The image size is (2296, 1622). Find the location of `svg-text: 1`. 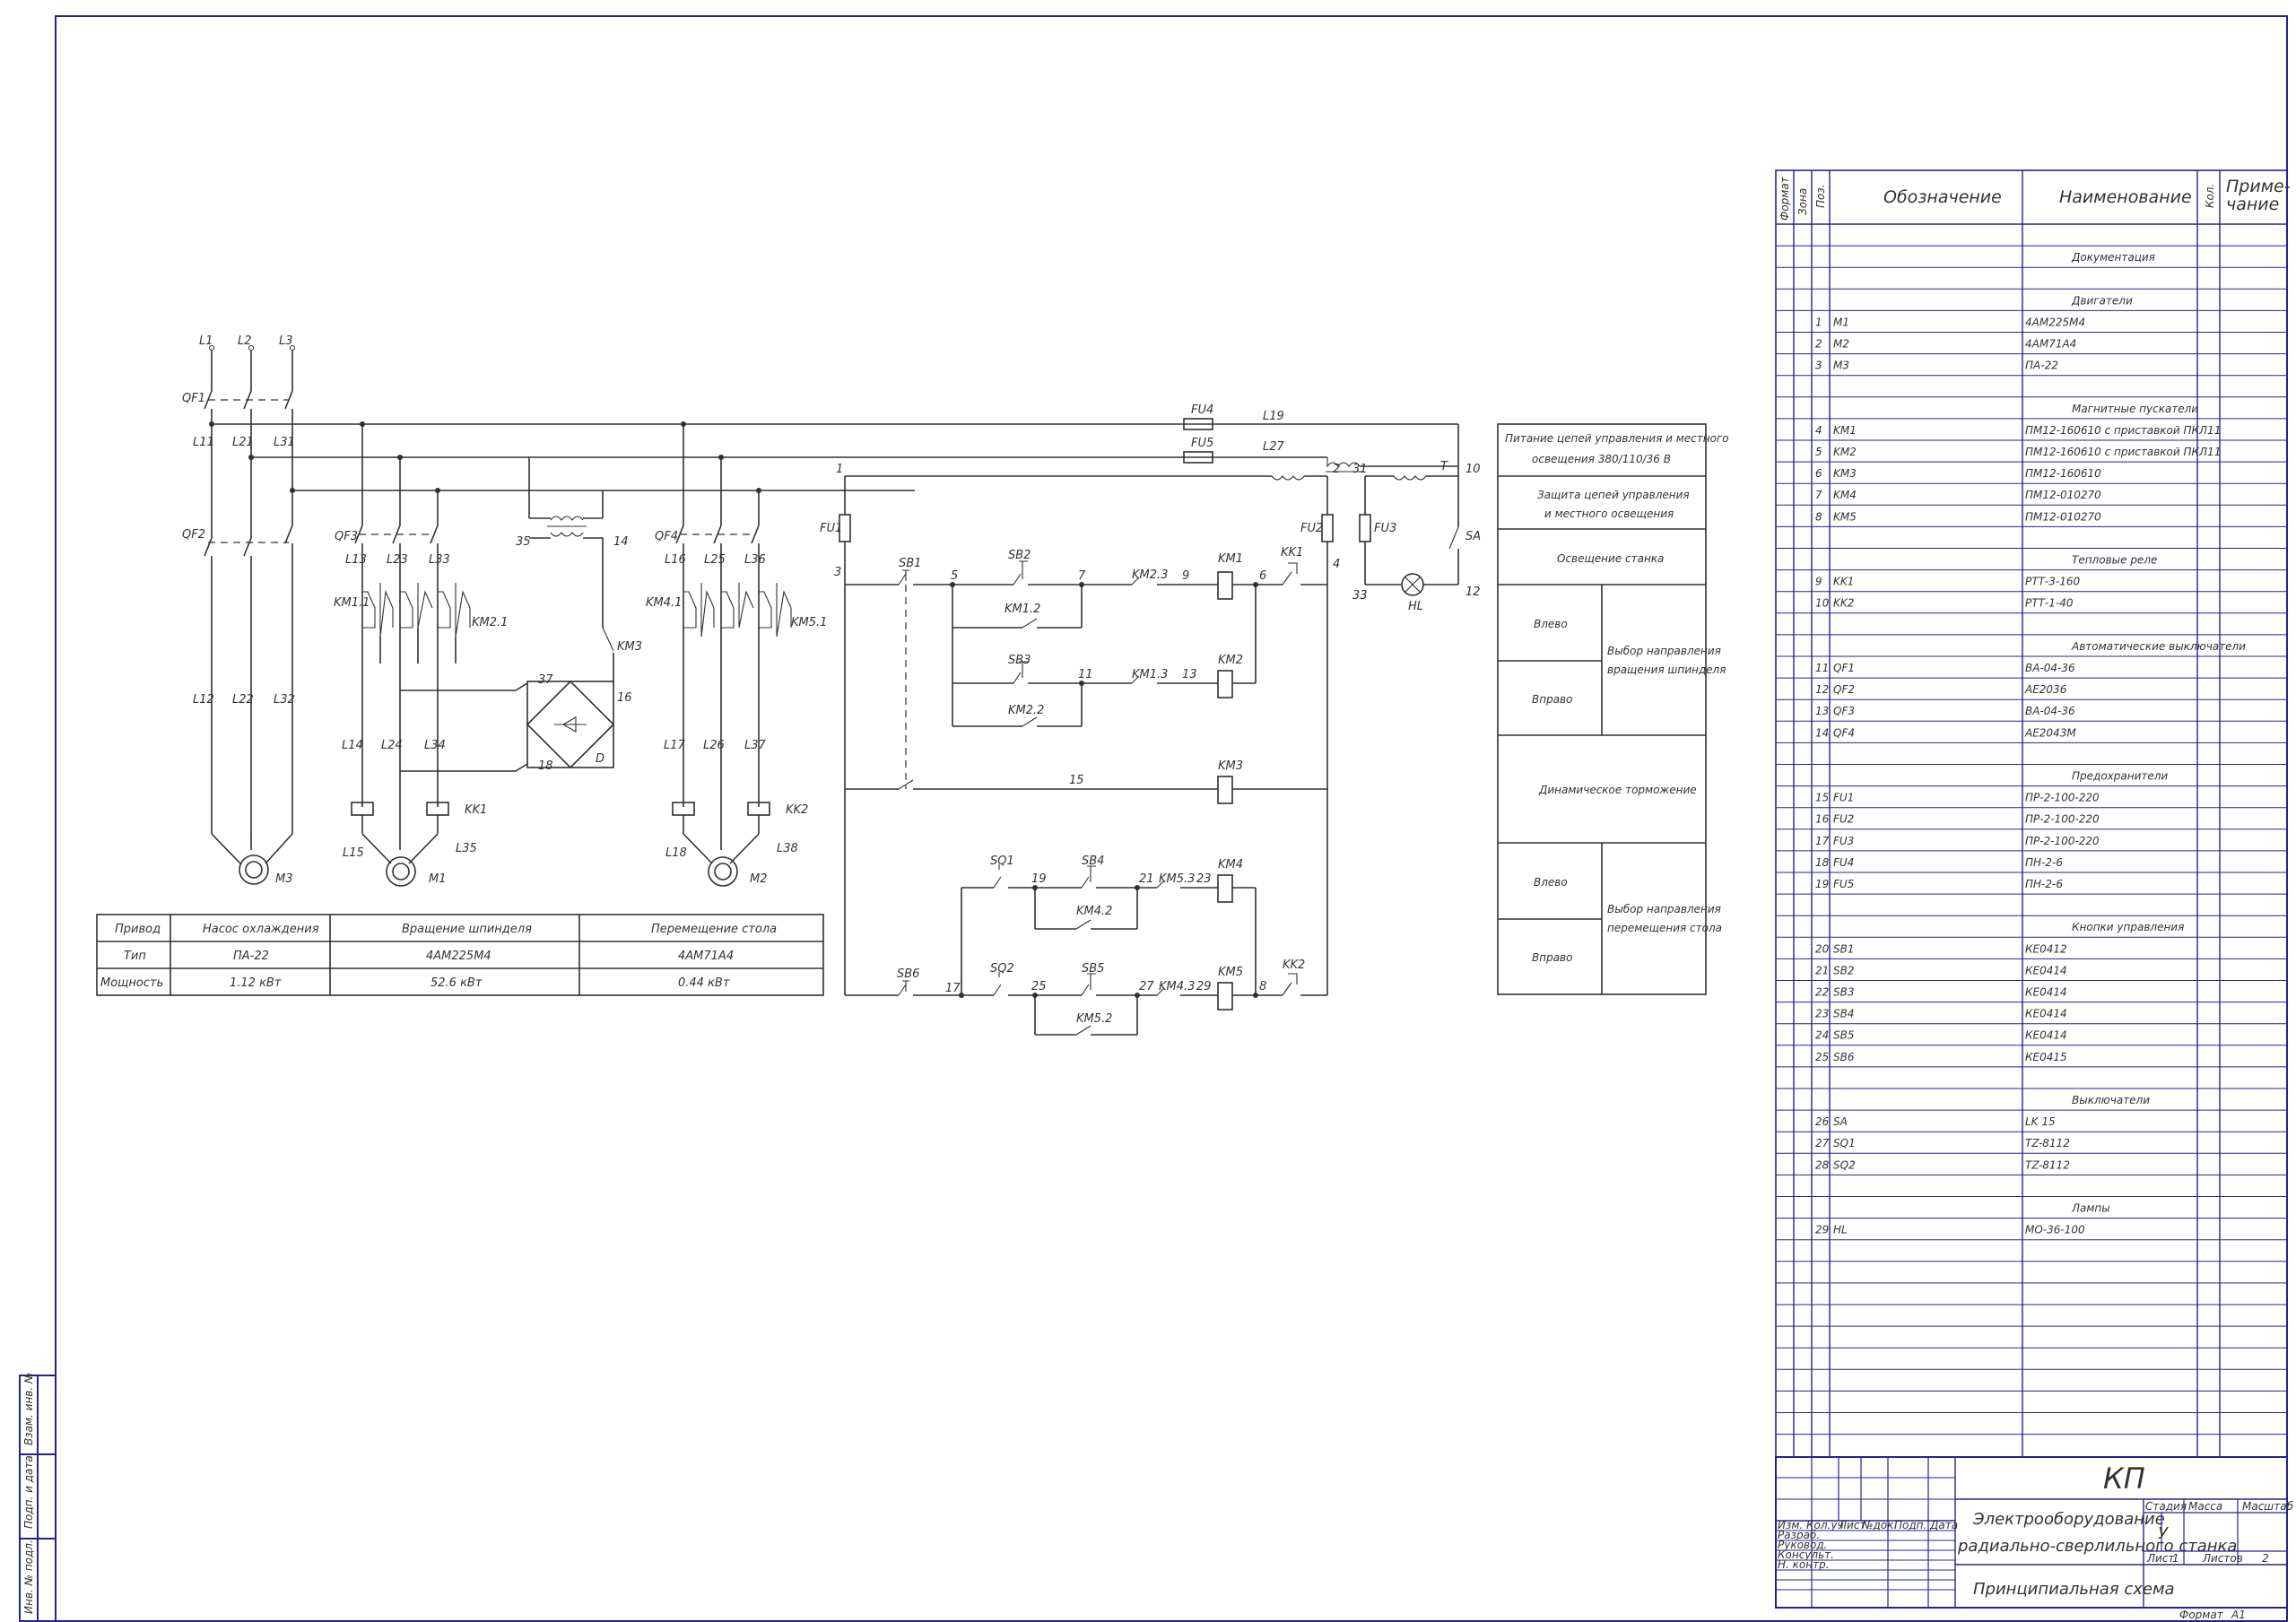

svg-text: 1 is located at coordinates (839, 469).